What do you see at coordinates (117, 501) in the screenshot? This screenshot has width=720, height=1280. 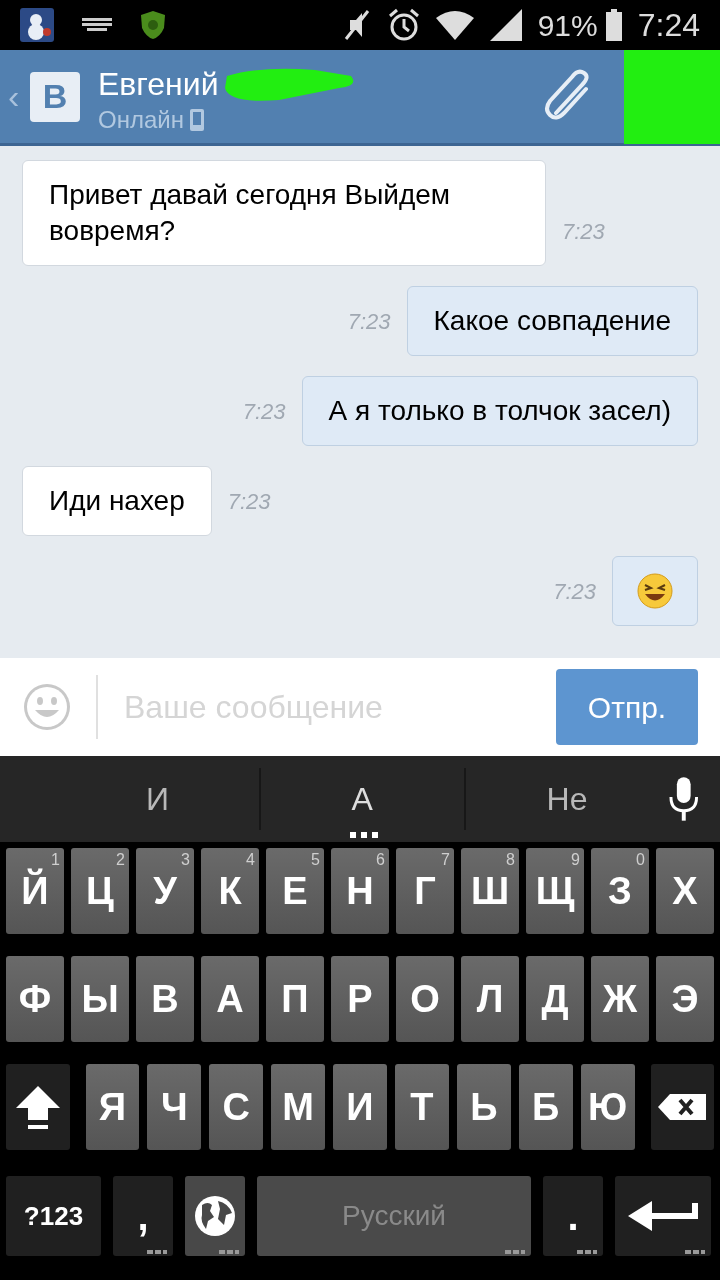 I see `message-bubble: Иди нахер` at bounding box center [117, 501].